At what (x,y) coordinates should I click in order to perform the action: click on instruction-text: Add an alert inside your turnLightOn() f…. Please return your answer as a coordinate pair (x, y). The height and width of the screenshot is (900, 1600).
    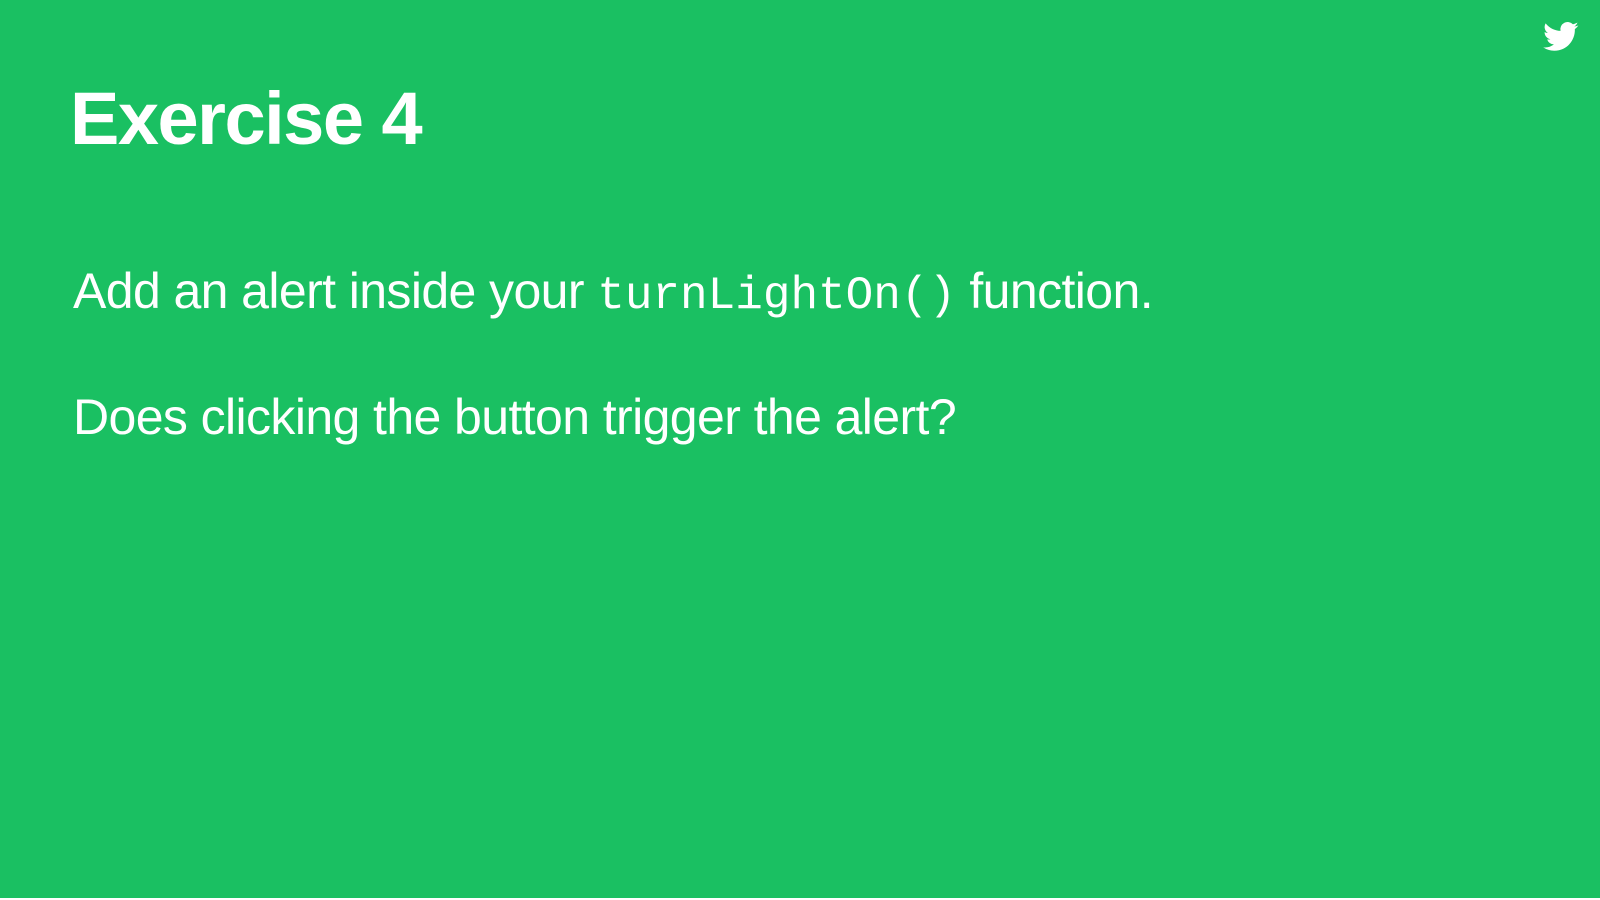
    Looking at the image, I should click on (613, 292).